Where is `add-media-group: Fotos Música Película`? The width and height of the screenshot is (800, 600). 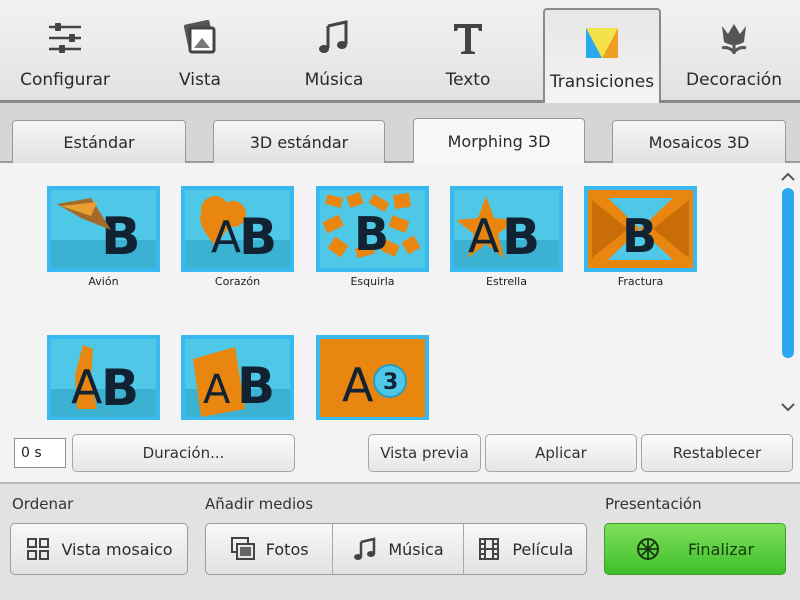
add-media-group: Fotos Música Película is located at coordinates (396, 549).